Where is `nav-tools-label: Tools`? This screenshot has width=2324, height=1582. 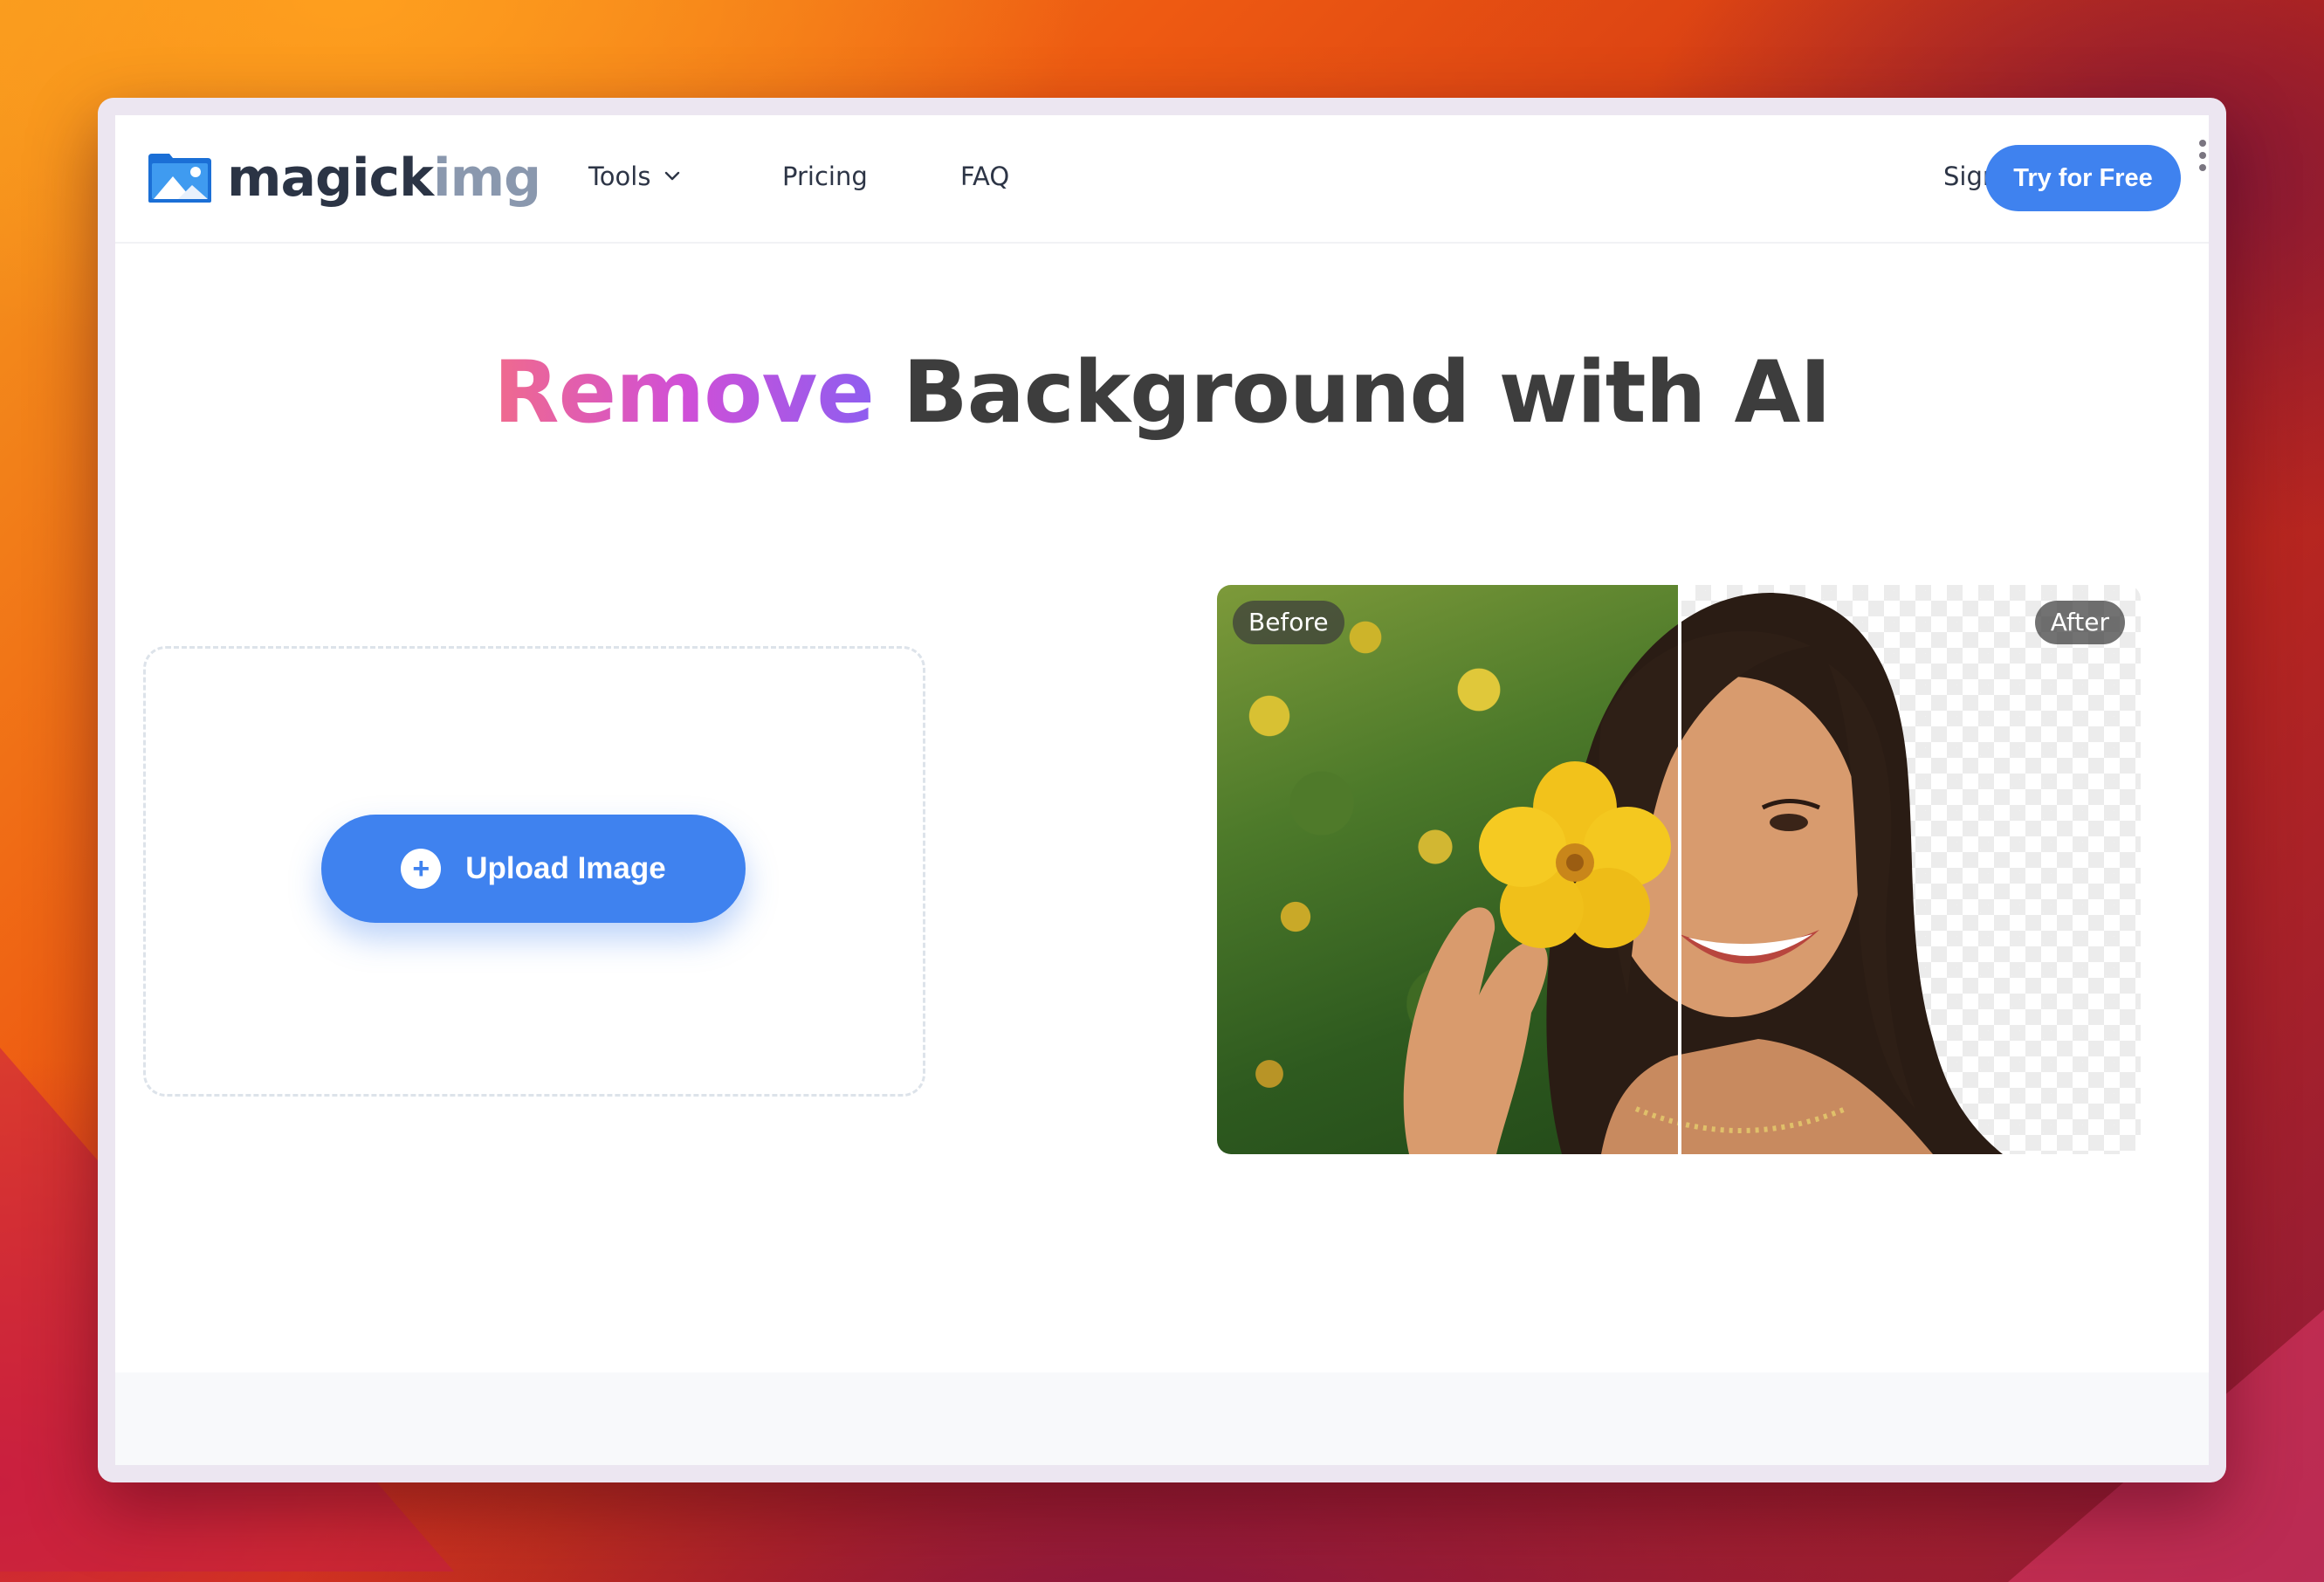 nav-tools-label: Tools is located at coordinates (619, 176).